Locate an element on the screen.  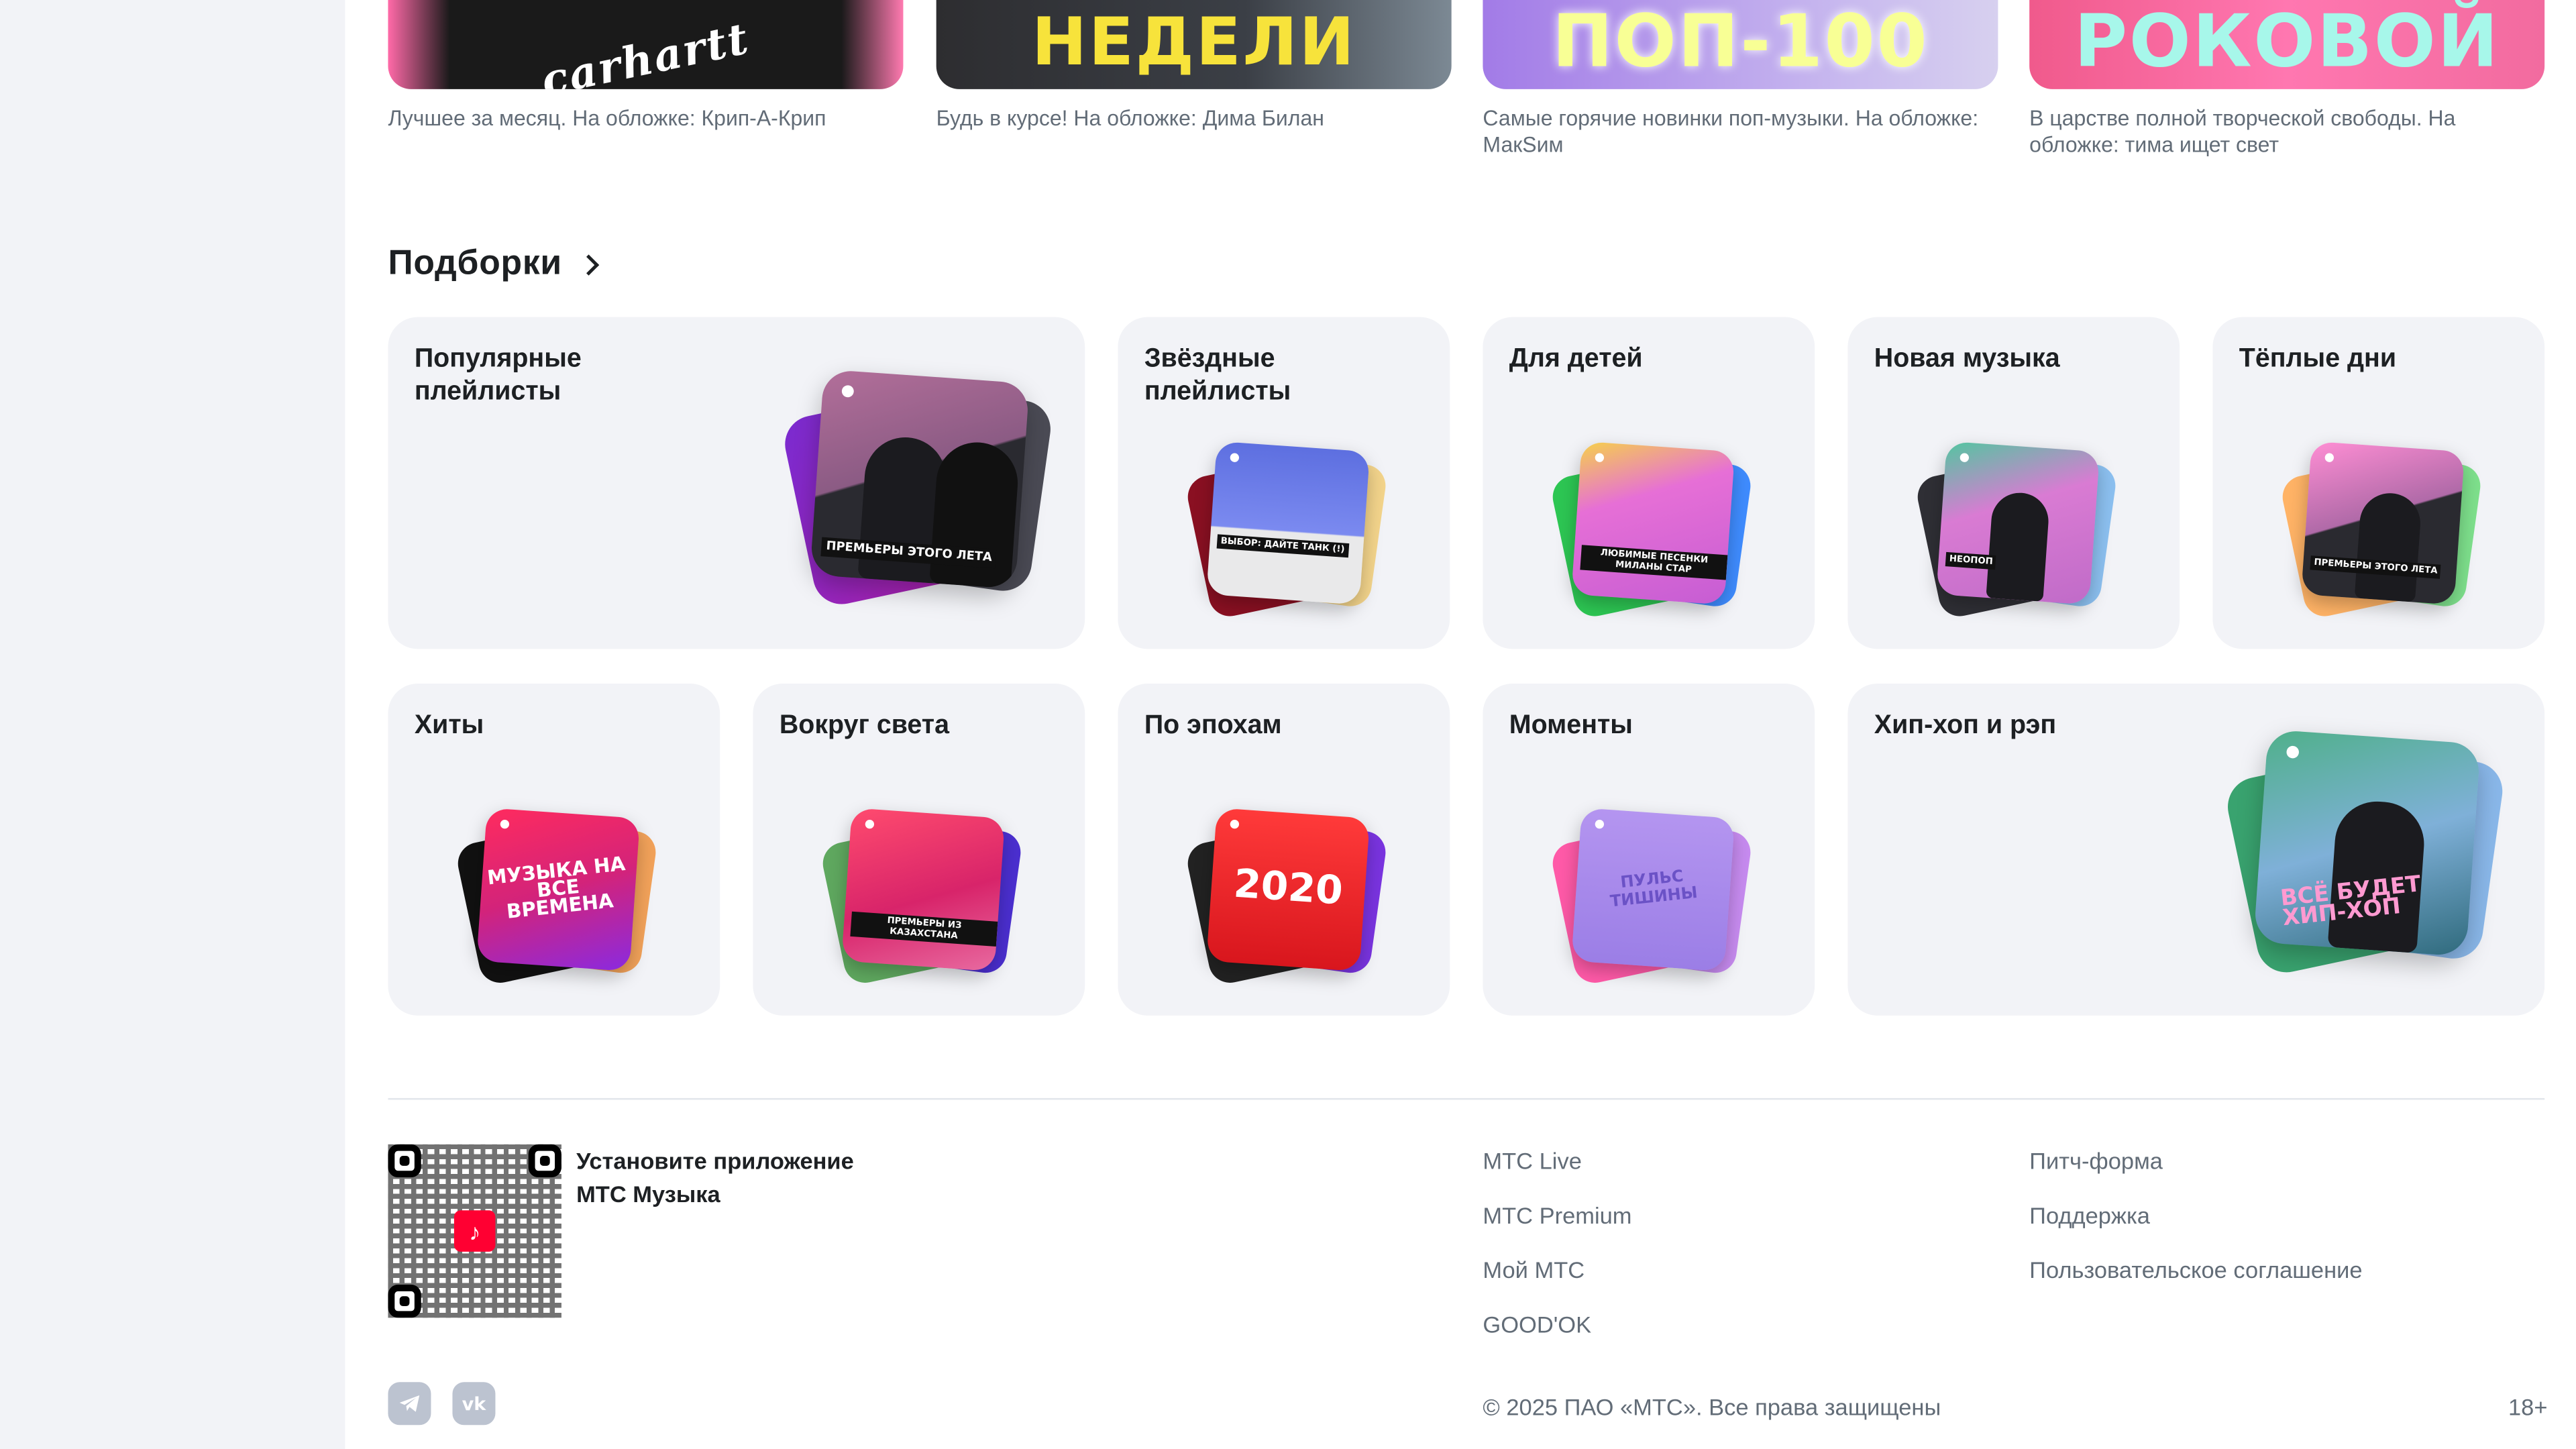
release-cover: carhartt is located at coordinates (646, 44).